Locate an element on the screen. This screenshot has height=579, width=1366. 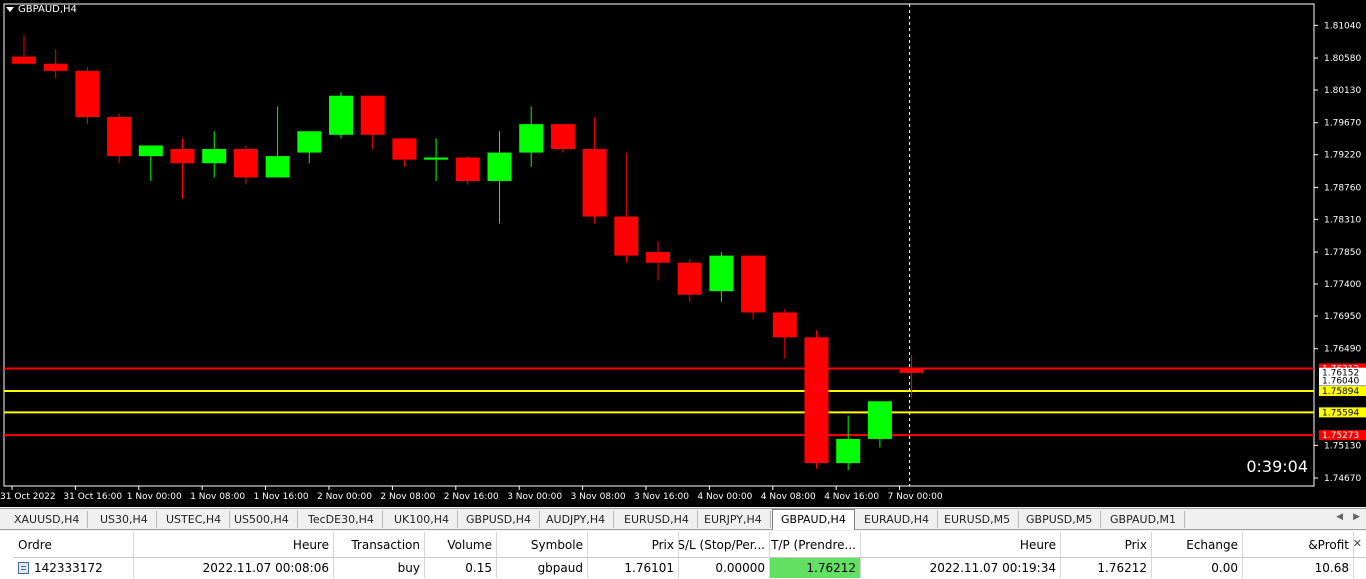
x-tick-label: 31 Oct 2022 is located at coordinates (28, 497).